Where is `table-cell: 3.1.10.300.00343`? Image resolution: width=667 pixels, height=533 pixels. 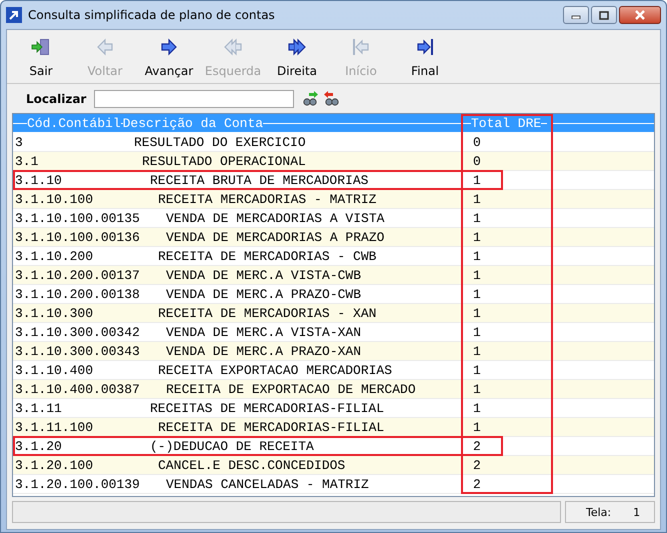
table-cell: 3.1.10.300.00343 is located at coordinates (77, 351).